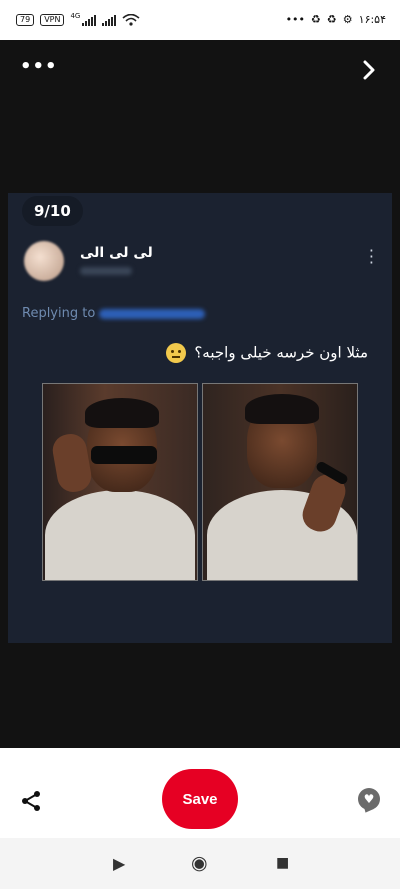  What do you see at coordinates (89, 20) in the screenshot?
I see `signal-icon` at bounding box center [89, 20].